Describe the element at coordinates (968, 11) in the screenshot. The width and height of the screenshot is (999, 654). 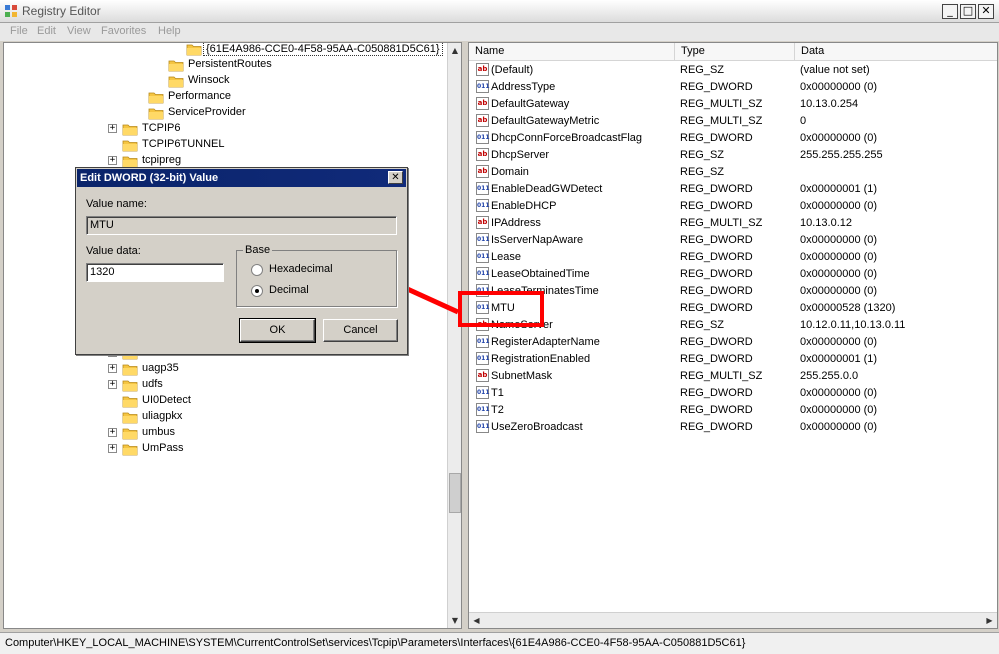
I see `maximize-button: □` at that location.